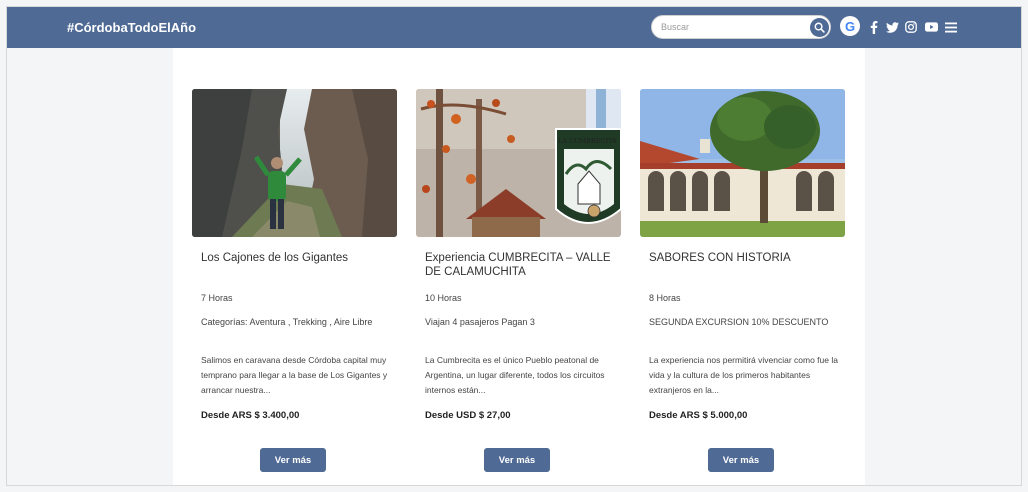  Describe the element at coordinates (296, 258) in the screenshot. I see `card-title: Los Cajones de los Gigantes` at that location.